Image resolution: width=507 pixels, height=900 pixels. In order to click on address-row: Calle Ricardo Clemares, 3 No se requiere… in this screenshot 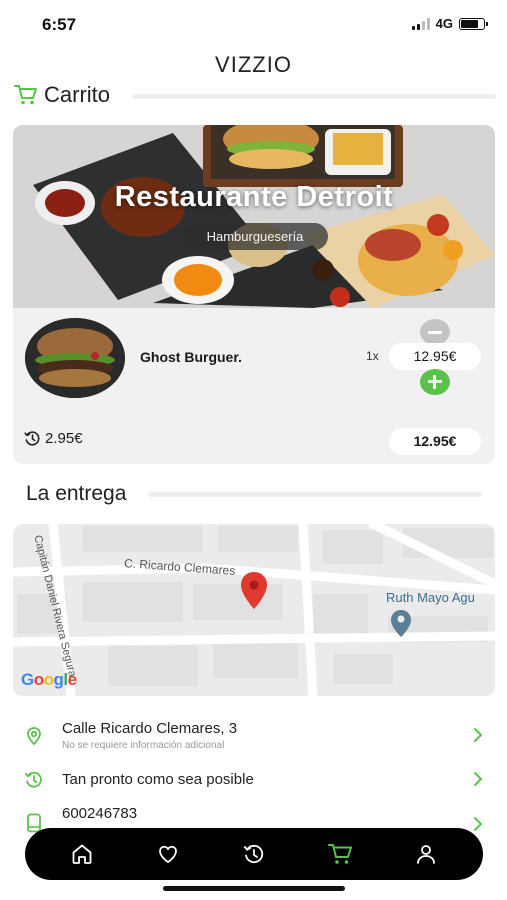, I will do `click(254, 736)`.